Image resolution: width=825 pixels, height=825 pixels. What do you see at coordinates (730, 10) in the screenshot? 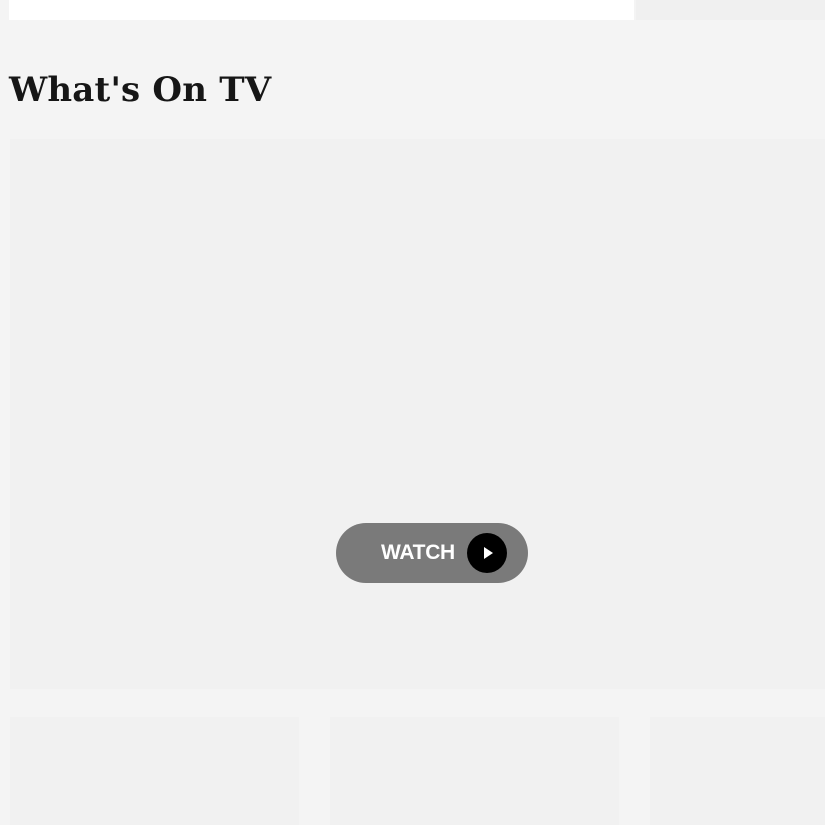
I see `top-side-placeholder` at bounding box center [730, 10].